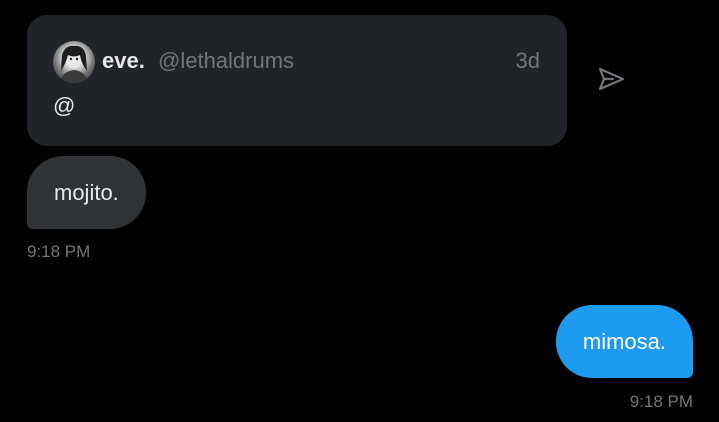  What do you see at coordinates (74, 62) in the screenshot?
I see `author-avatar` at bounding box center [74, 62].